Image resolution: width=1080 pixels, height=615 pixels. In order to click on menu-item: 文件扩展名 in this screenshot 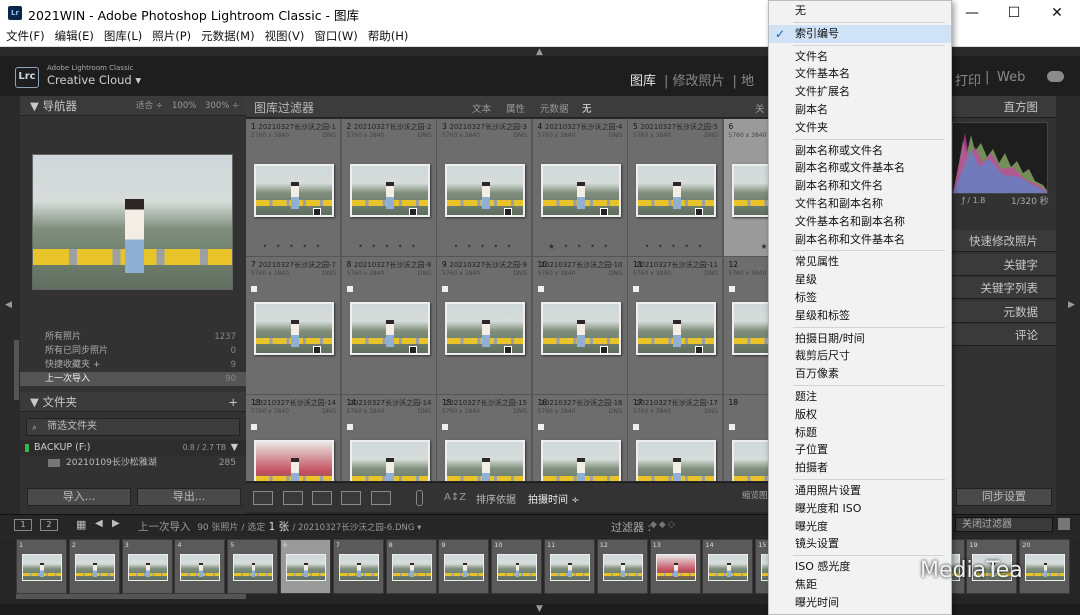, I will do `click(860, 92)`.